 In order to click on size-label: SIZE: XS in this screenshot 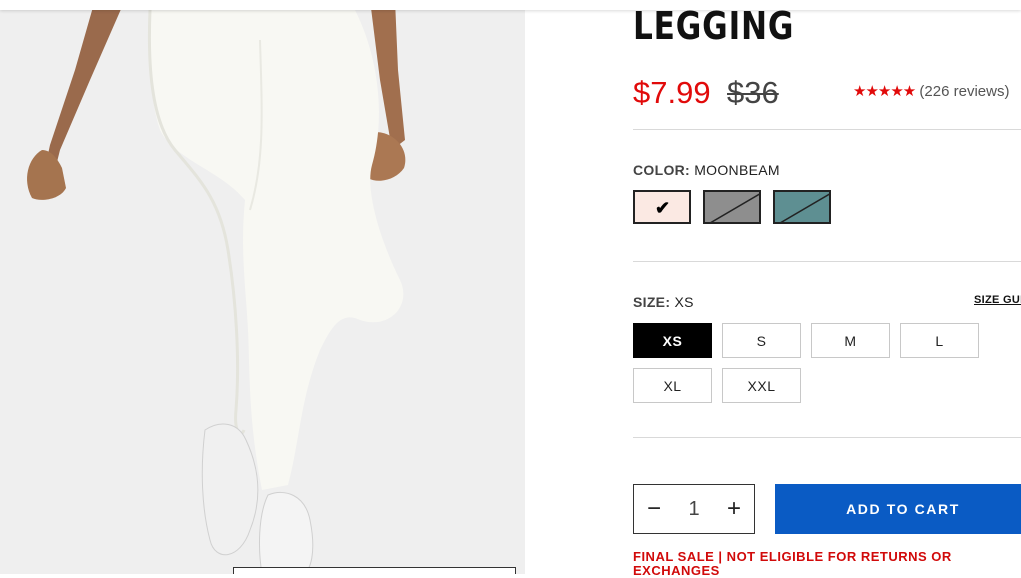, I will do `click(663, 302)`.